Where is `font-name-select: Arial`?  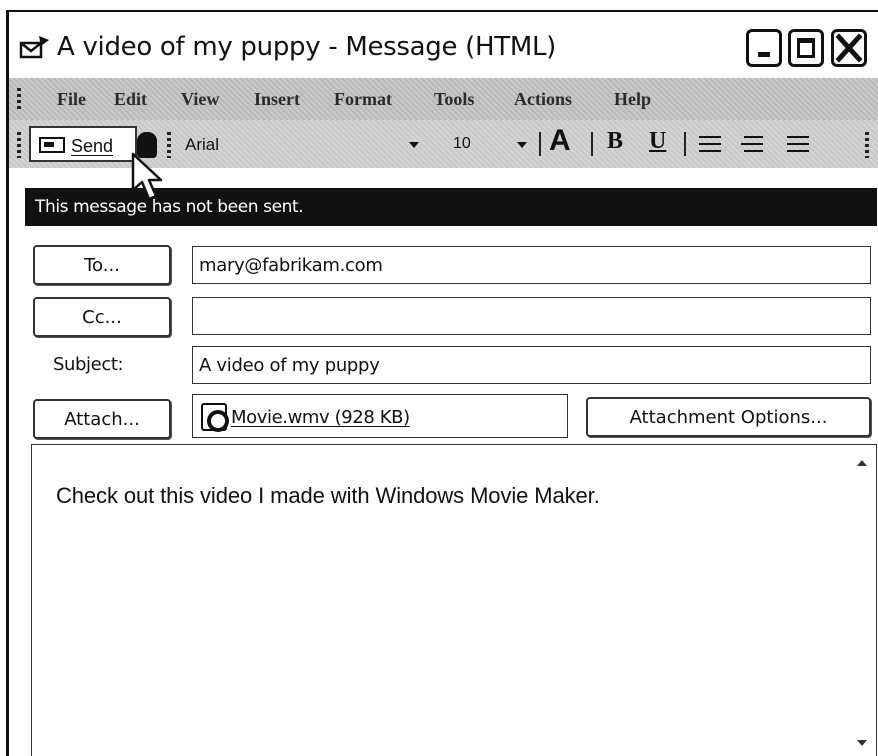 font-name-select: Arial is located at coordinates (304, 144).